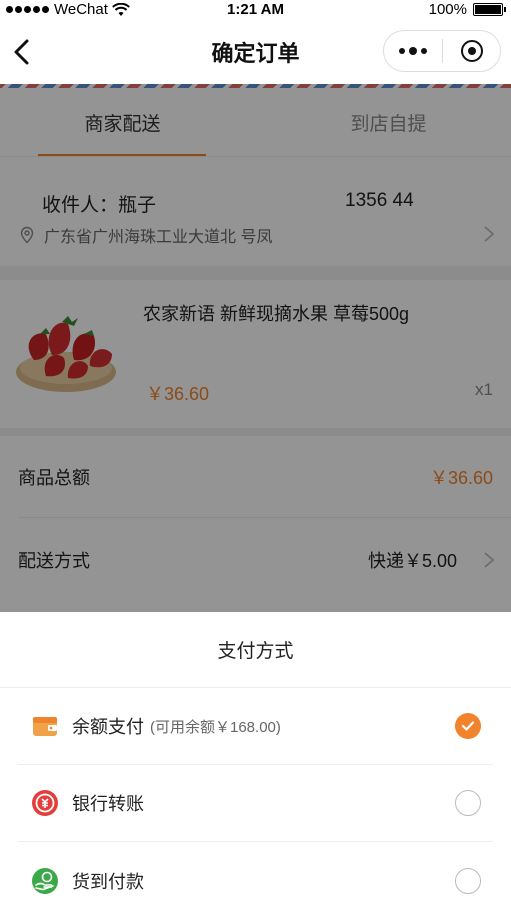 The width and height of the screenshot is (511, 910). Describe the element at coordinates (413, 50) in the screenshot. I see `more-icon` at that location.